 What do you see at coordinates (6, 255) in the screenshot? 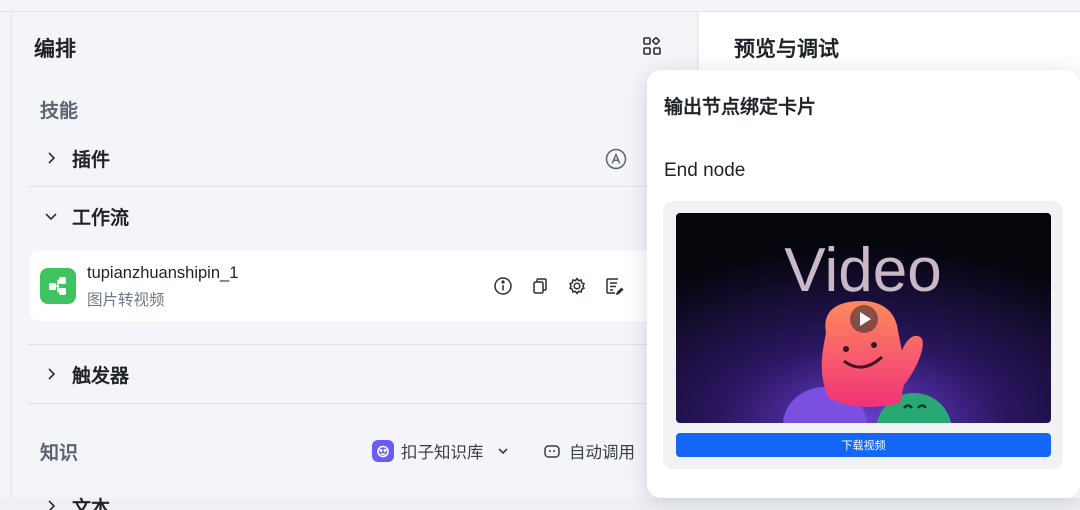
I see `left-edge-bar` at bounding box center [6, 255].